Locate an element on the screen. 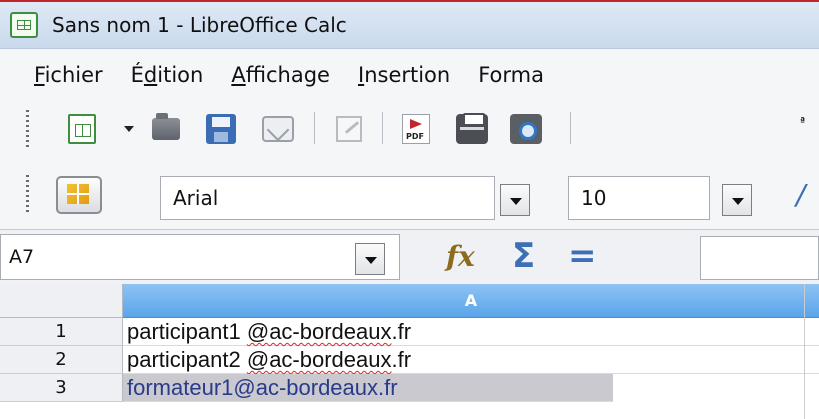  font-name-combo: Arial is located at coordinates (355, 198).